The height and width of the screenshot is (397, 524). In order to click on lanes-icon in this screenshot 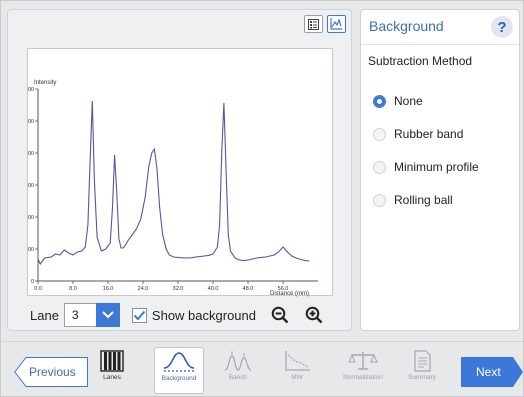, I will do `click(112, 361)`.